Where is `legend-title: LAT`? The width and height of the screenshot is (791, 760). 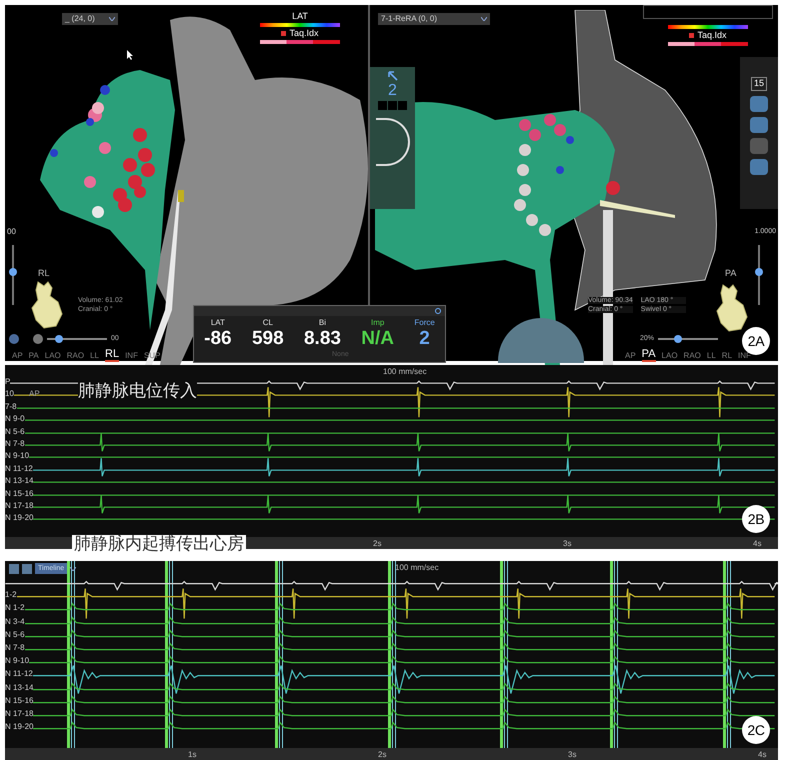 legend-title: LAT is located at coordinates (300, 16).